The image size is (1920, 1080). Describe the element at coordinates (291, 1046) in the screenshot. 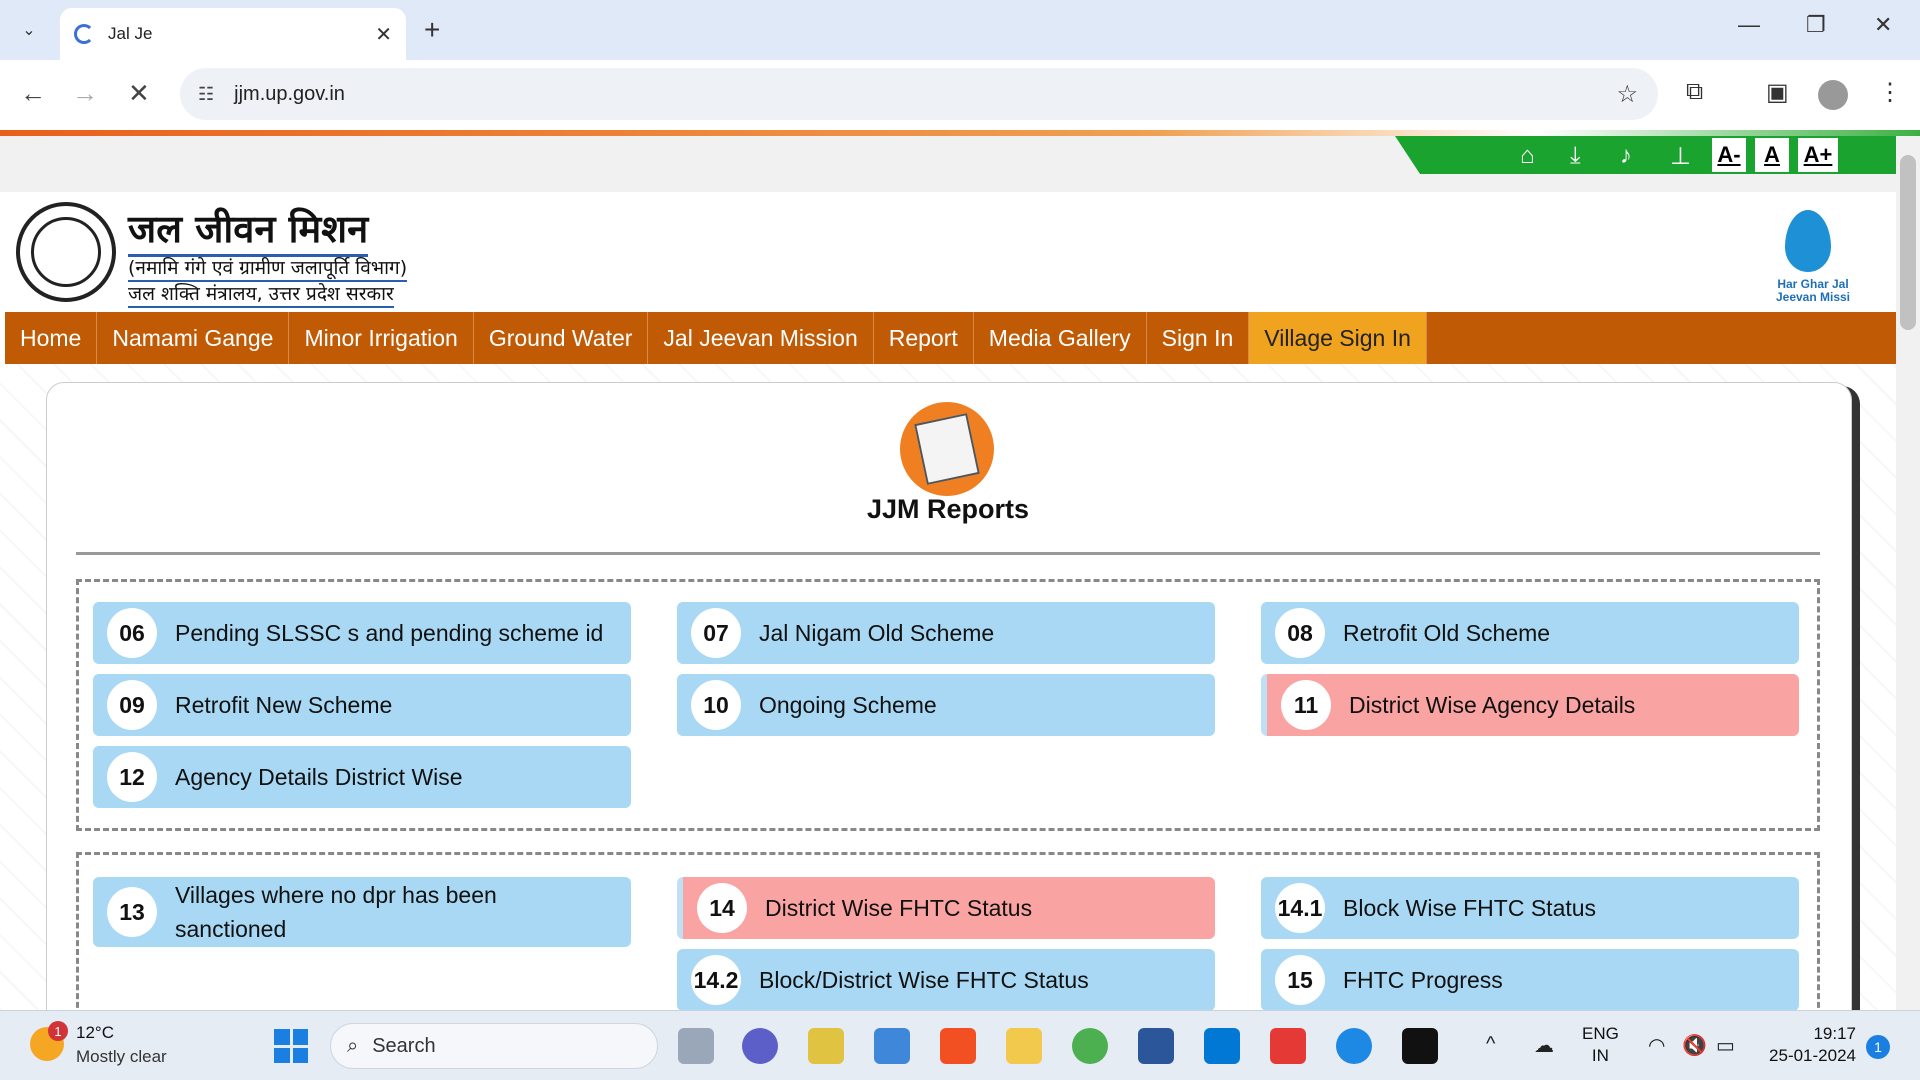

I see `start-windows-icon` at that location.